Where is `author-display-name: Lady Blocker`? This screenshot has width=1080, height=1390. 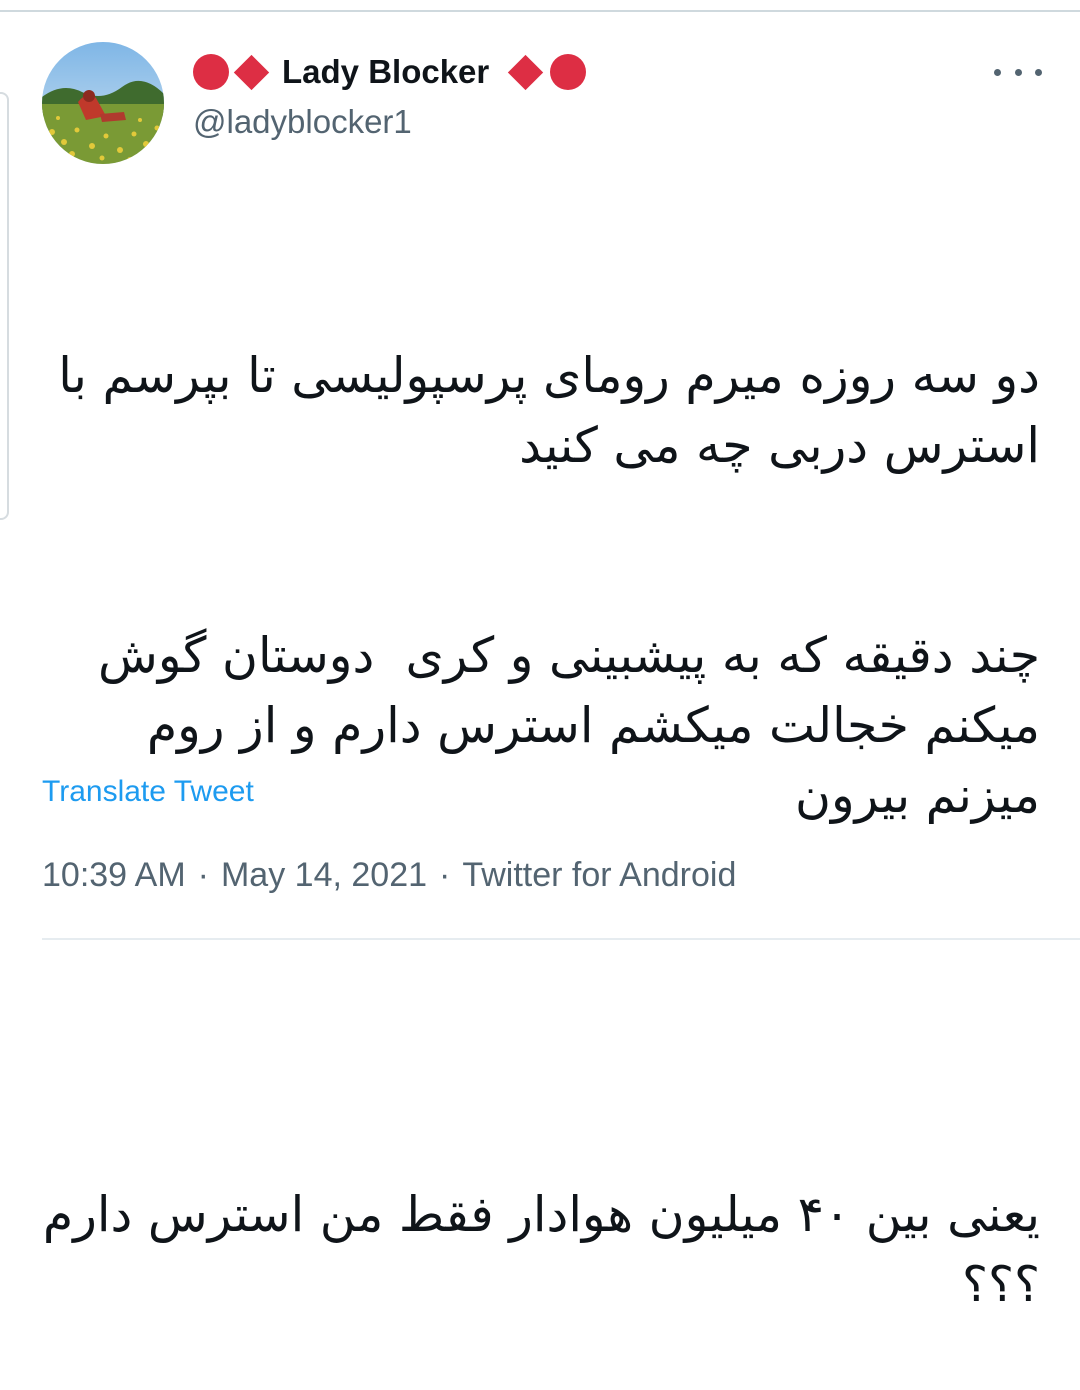
author-display-name: Lady Blocker is located at coordinates (385, 72).